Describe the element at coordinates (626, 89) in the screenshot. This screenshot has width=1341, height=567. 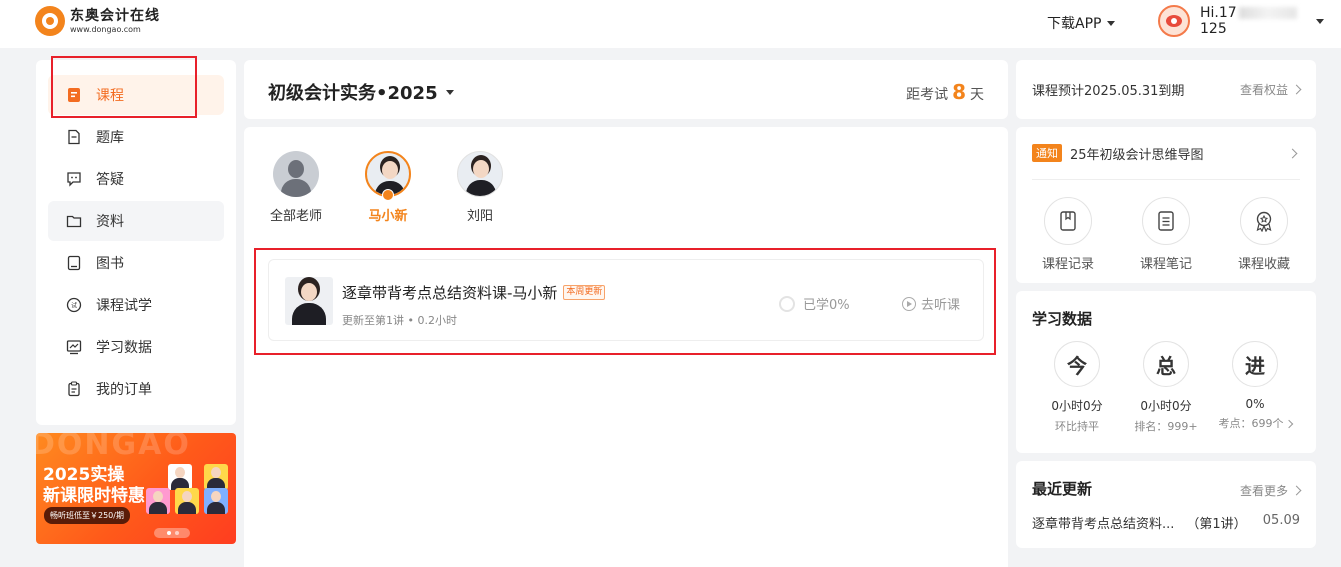
I see `subject-bar: 初级会计实务•2025 距考试 8 天` at that location.